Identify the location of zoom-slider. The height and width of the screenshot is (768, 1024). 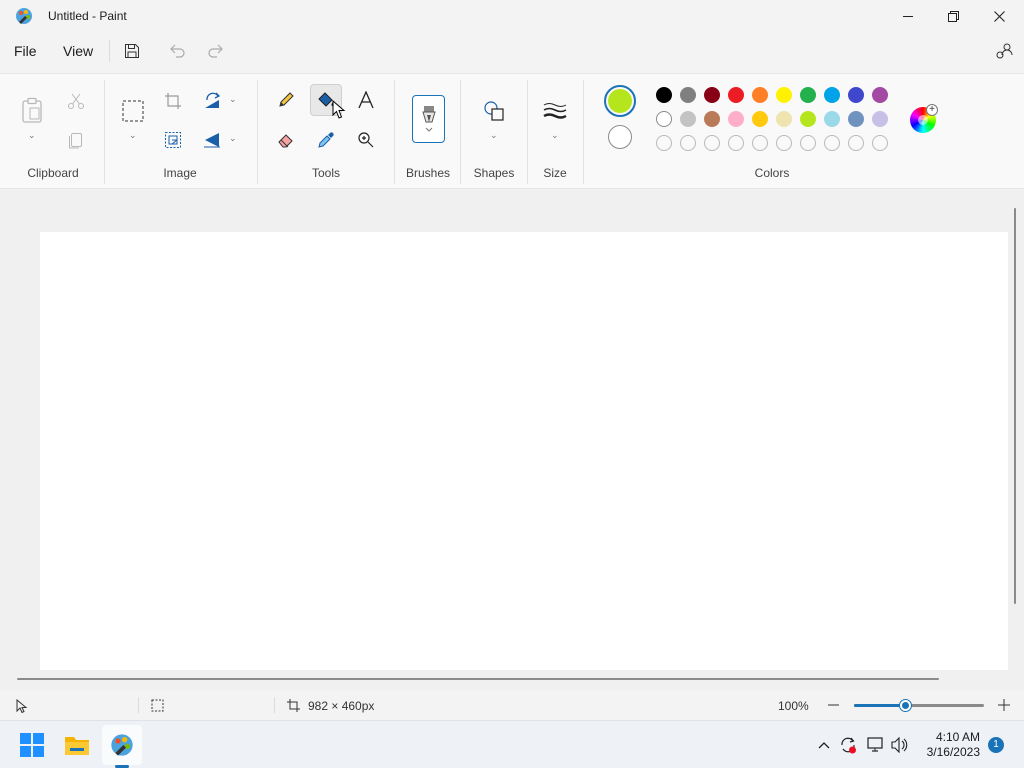
(919, 705).